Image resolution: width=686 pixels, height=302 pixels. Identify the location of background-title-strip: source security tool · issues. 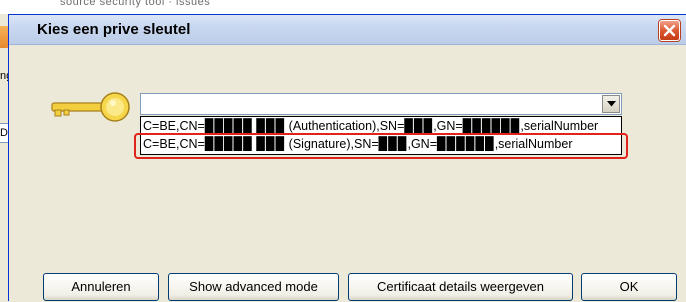
(343, 7).